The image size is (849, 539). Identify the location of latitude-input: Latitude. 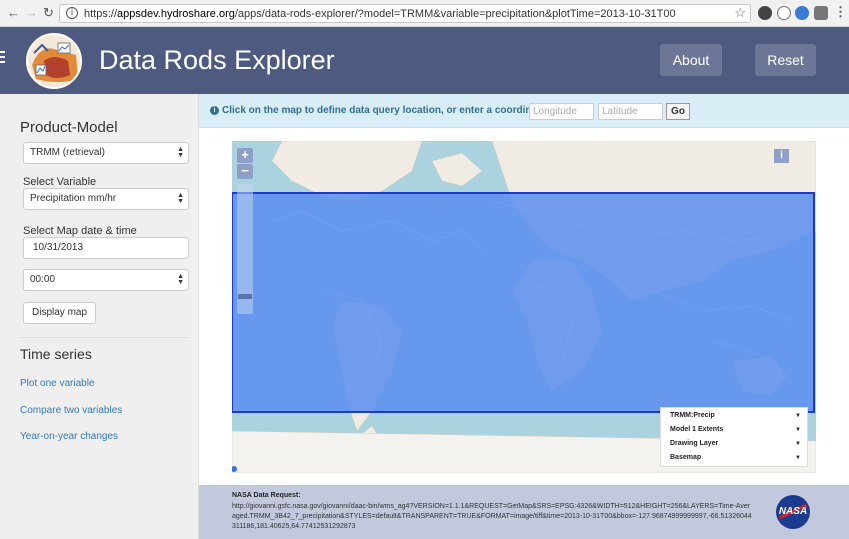
(630, 111).